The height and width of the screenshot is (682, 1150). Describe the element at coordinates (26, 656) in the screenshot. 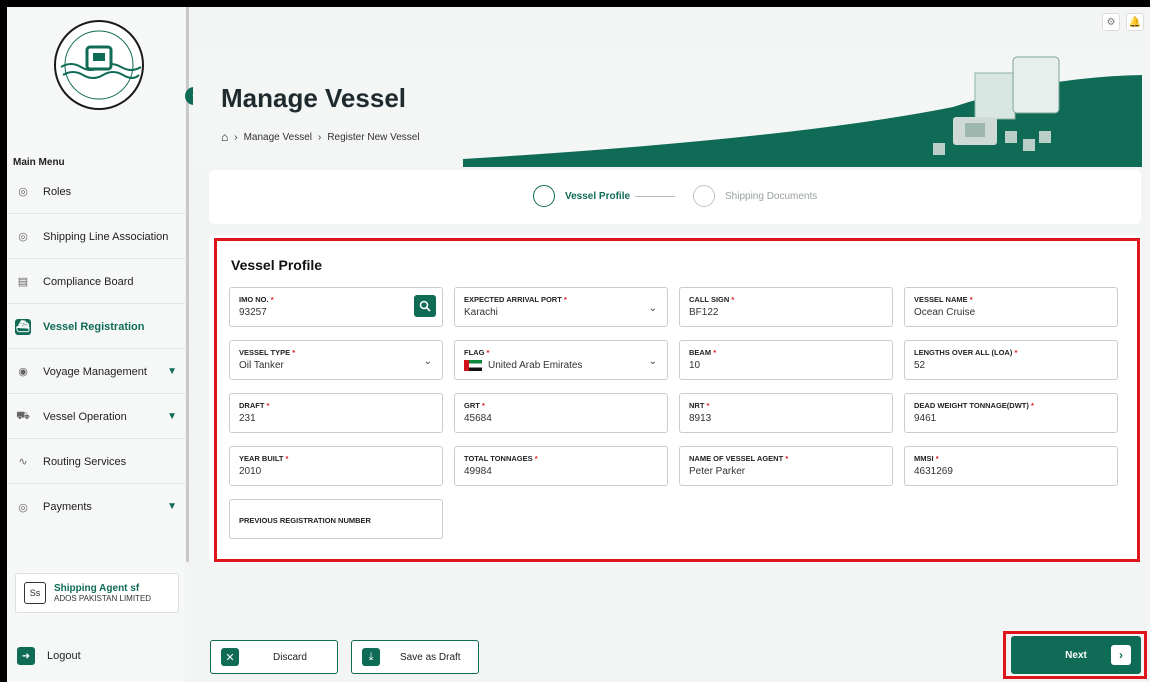

I see `logout-icon: ➜` at that location.